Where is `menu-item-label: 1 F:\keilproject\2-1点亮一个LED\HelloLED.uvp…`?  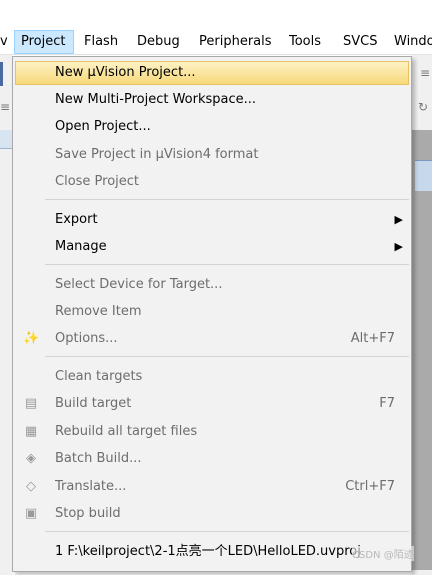 menu-item-label: 1 F:\keilproject\2-1点亮一个LED\HelloLED.uvp… is located at coordinates (208, 551).